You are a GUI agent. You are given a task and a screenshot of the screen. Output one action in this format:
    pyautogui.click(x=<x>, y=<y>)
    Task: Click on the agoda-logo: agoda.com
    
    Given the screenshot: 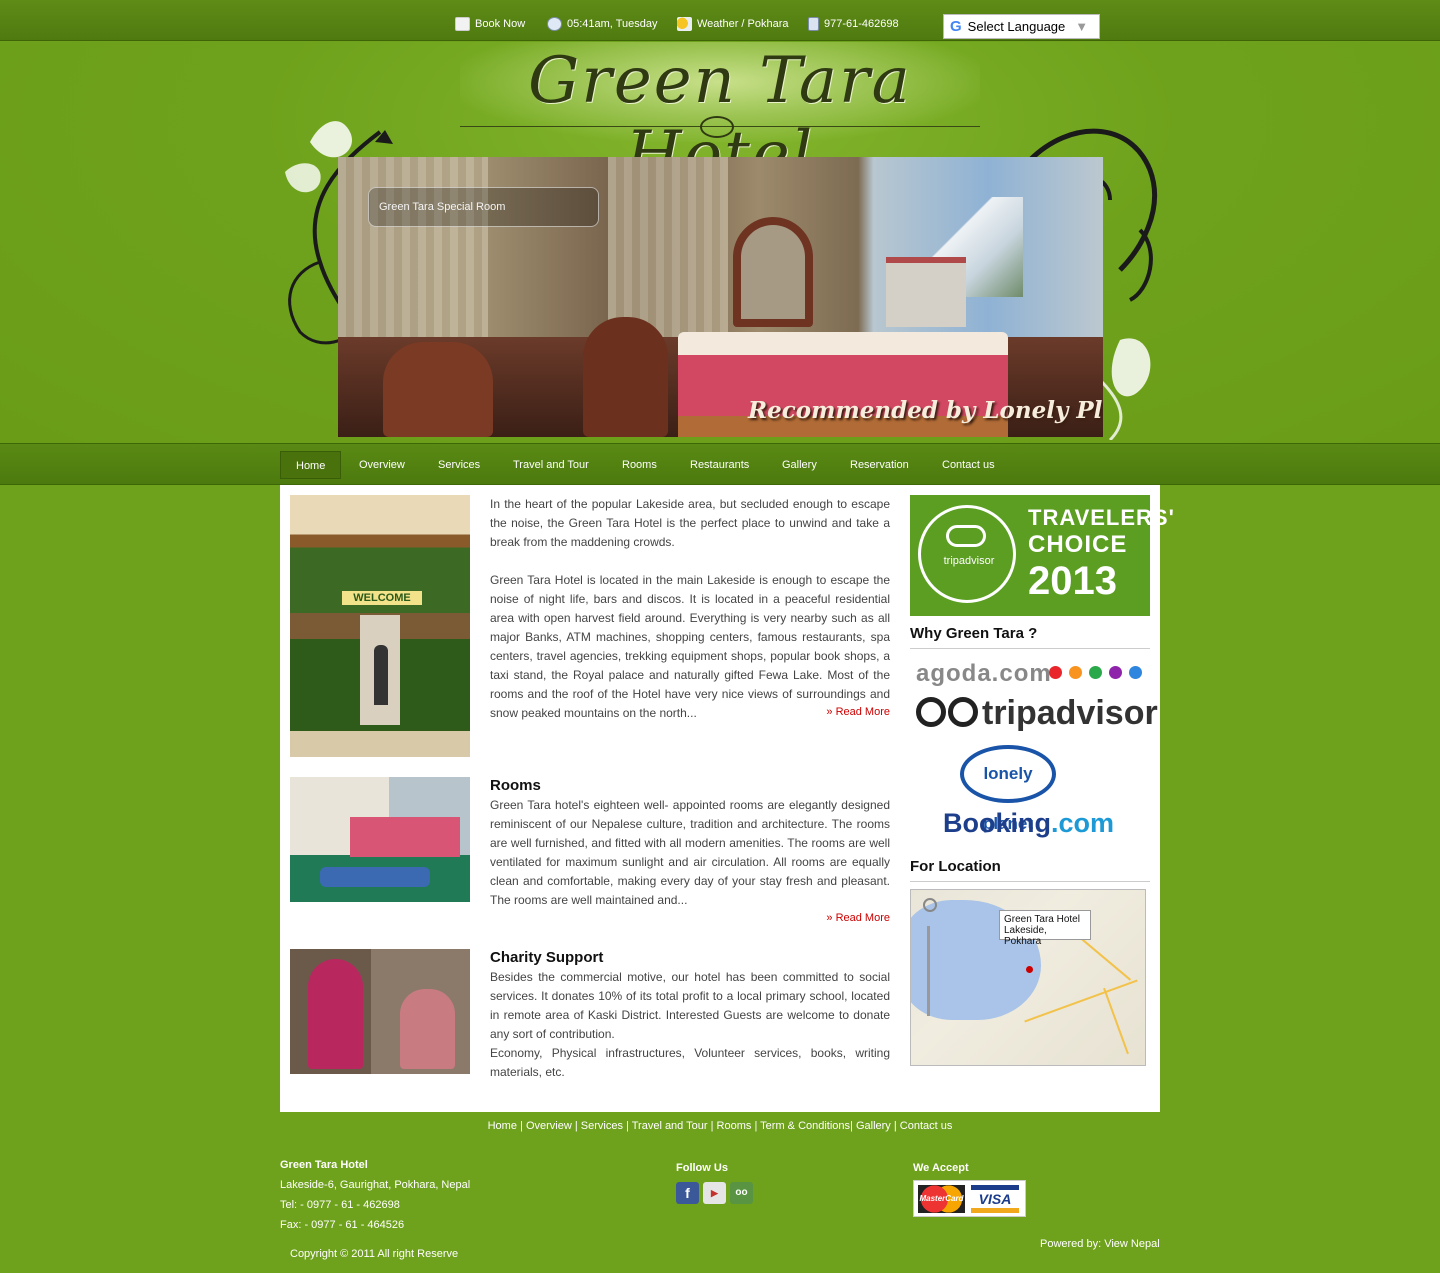 What is the action you would take?
    pyautogui.click(x=984, y=674)
    